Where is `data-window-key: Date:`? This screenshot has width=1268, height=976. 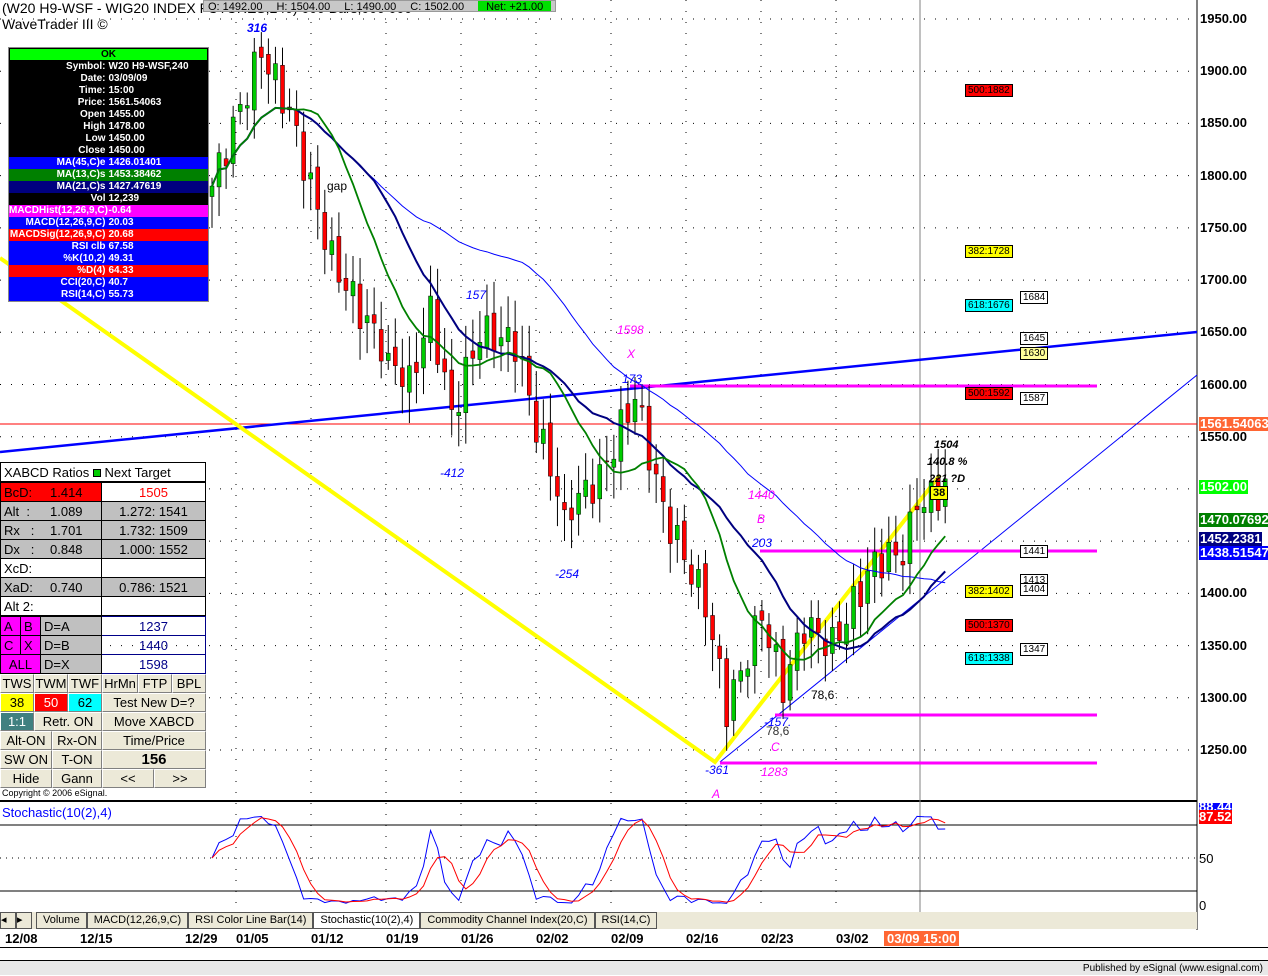 data-window-key: Date: is located at coordinates (93, 78).